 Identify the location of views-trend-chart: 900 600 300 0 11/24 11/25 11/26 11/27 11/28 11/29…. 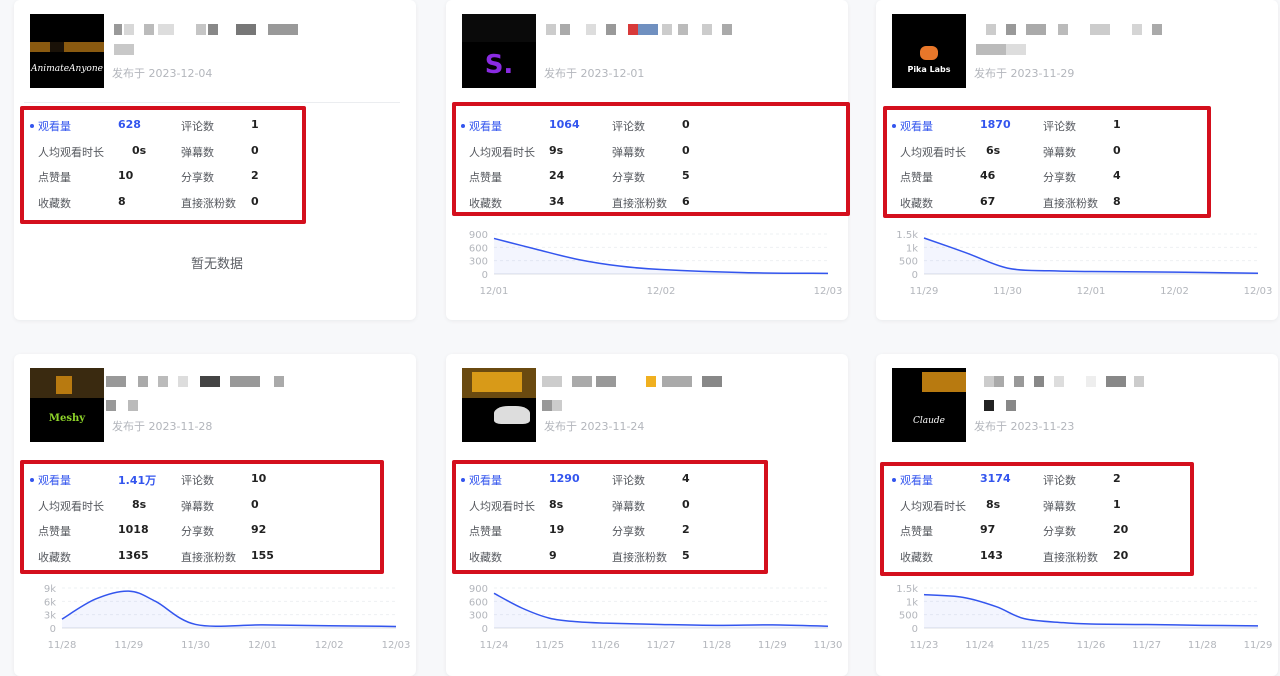
(656, 617).